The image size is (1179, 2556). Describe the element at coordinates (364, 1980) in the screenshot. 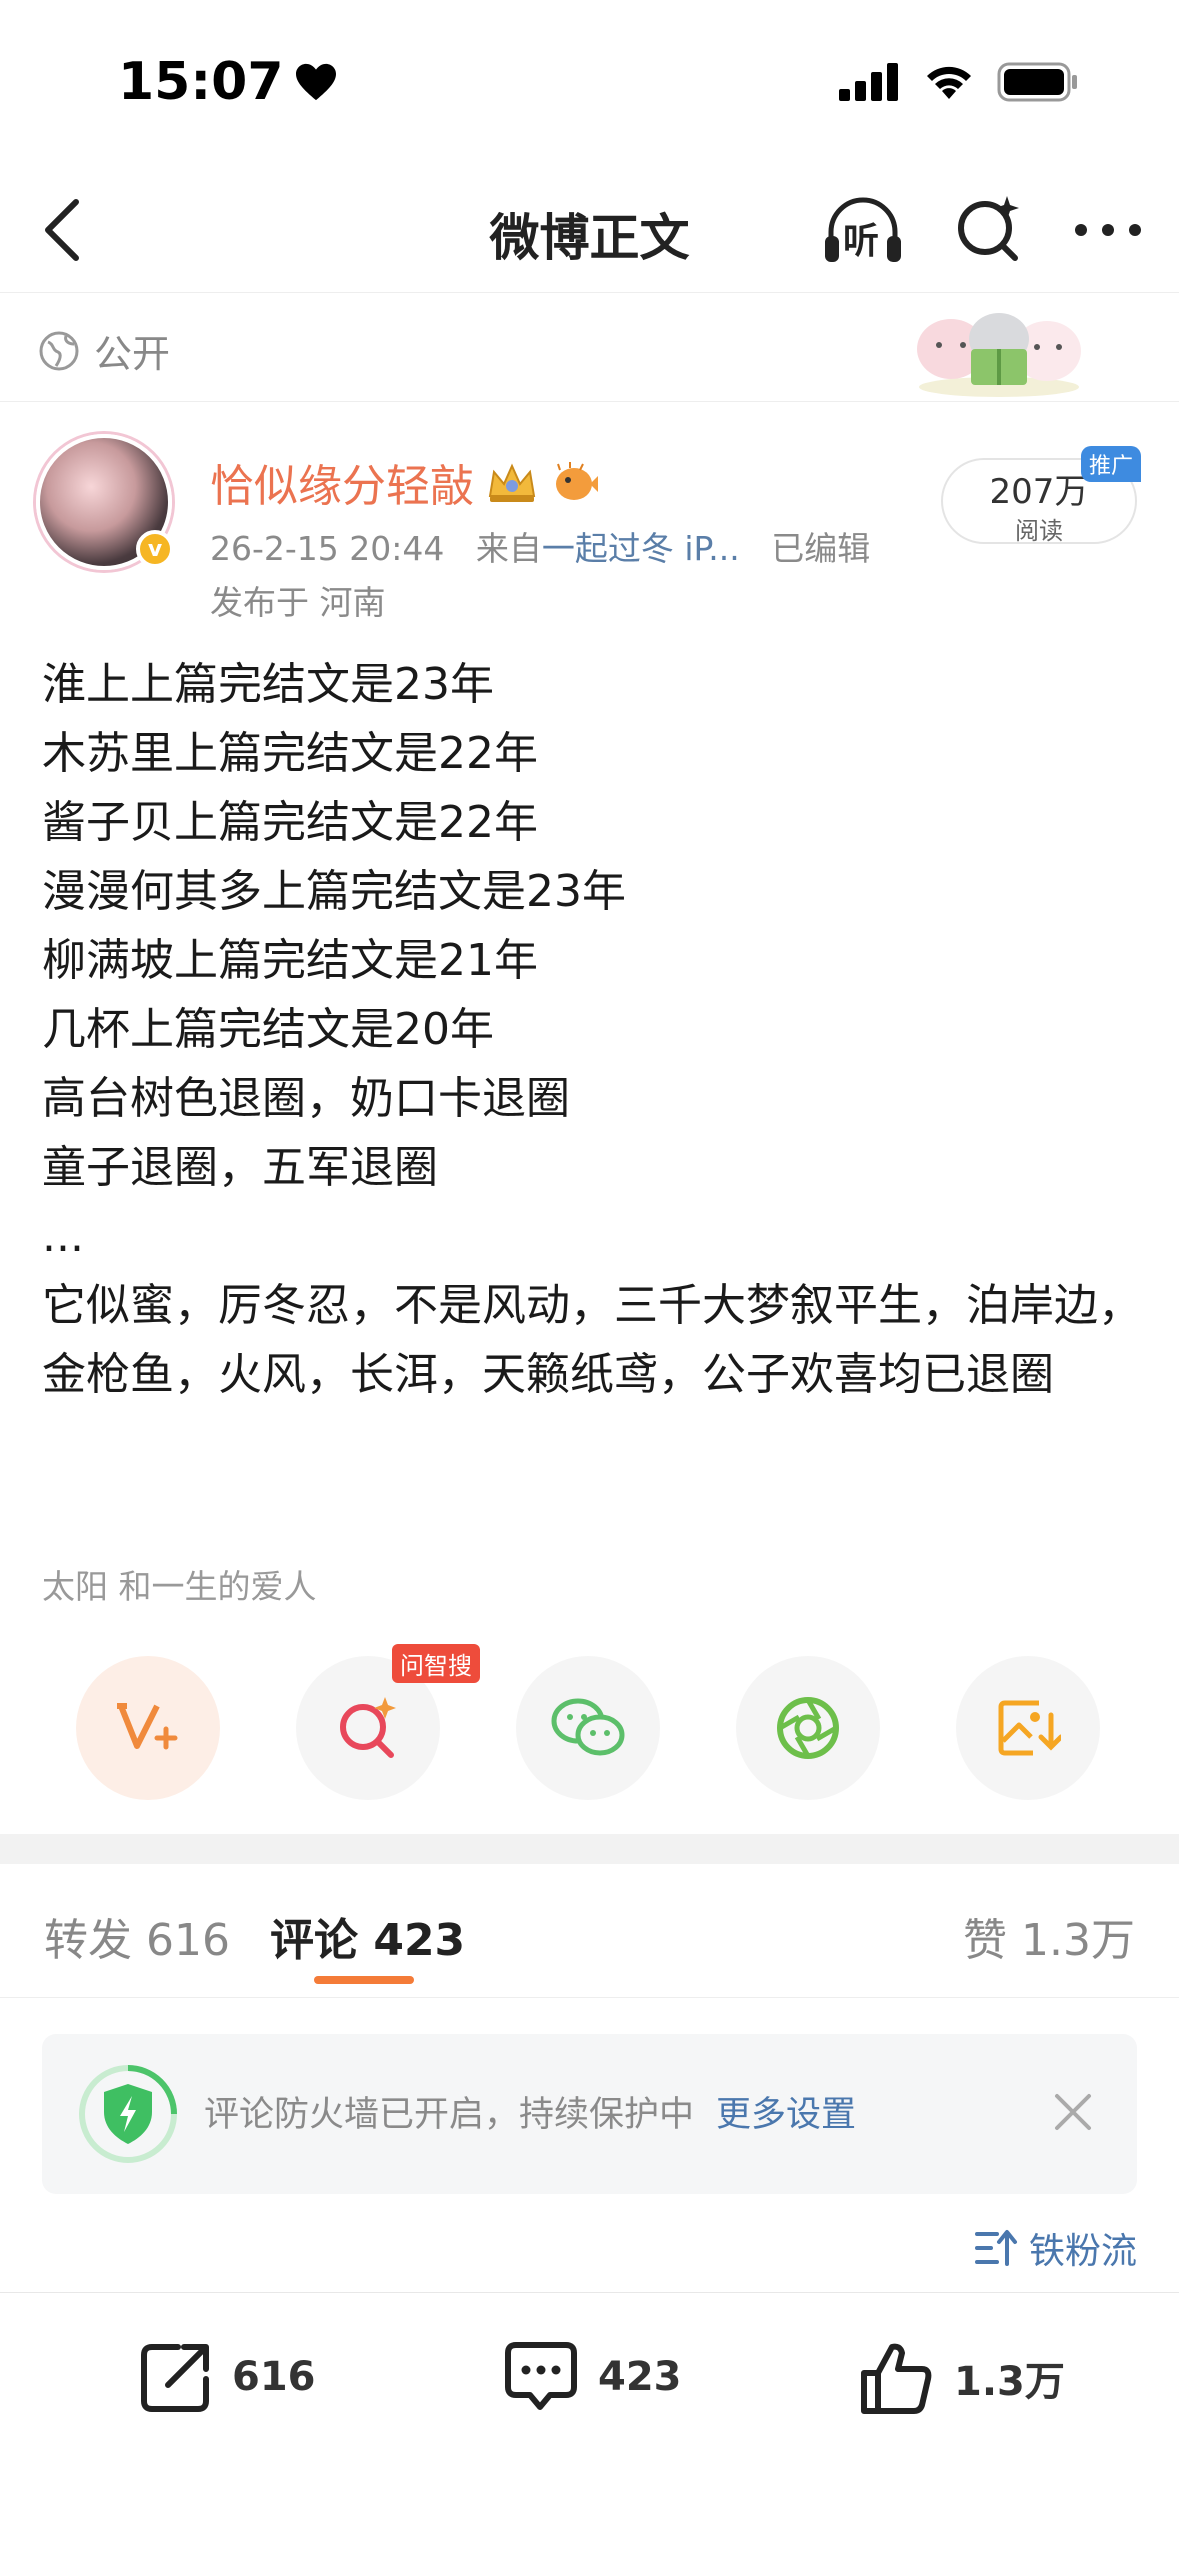

I see `active-tab-indicator` at that location.